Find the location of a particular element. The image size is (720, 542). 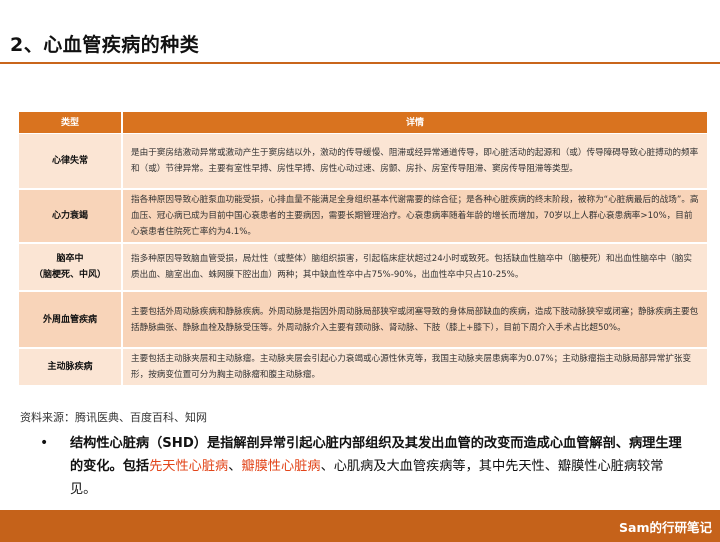

title-divider is located at coordinates (360, 63).